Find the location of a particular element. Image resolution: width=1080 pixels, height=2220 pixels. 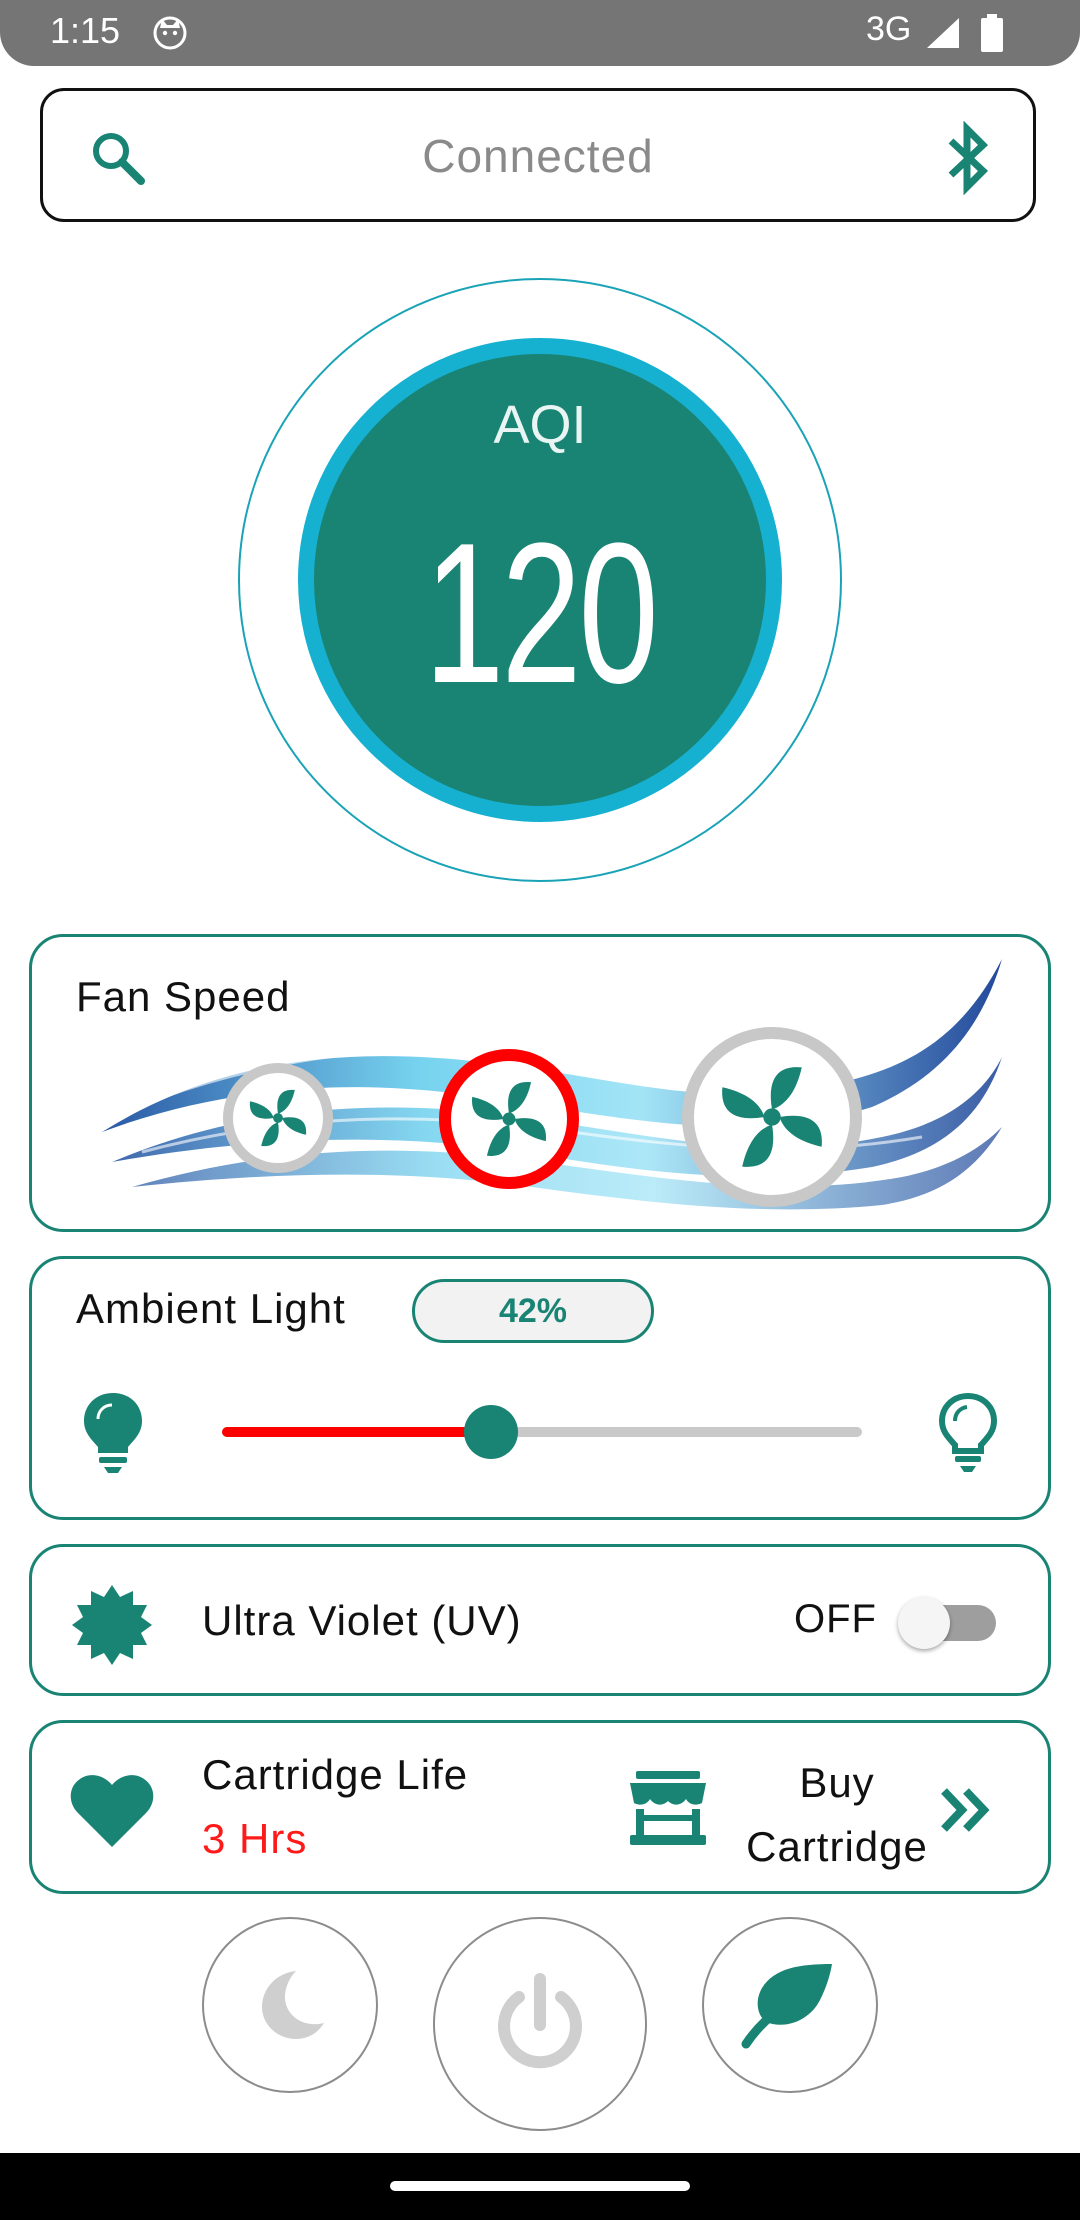

night-mode-button is located at coordinates (290, 2005).